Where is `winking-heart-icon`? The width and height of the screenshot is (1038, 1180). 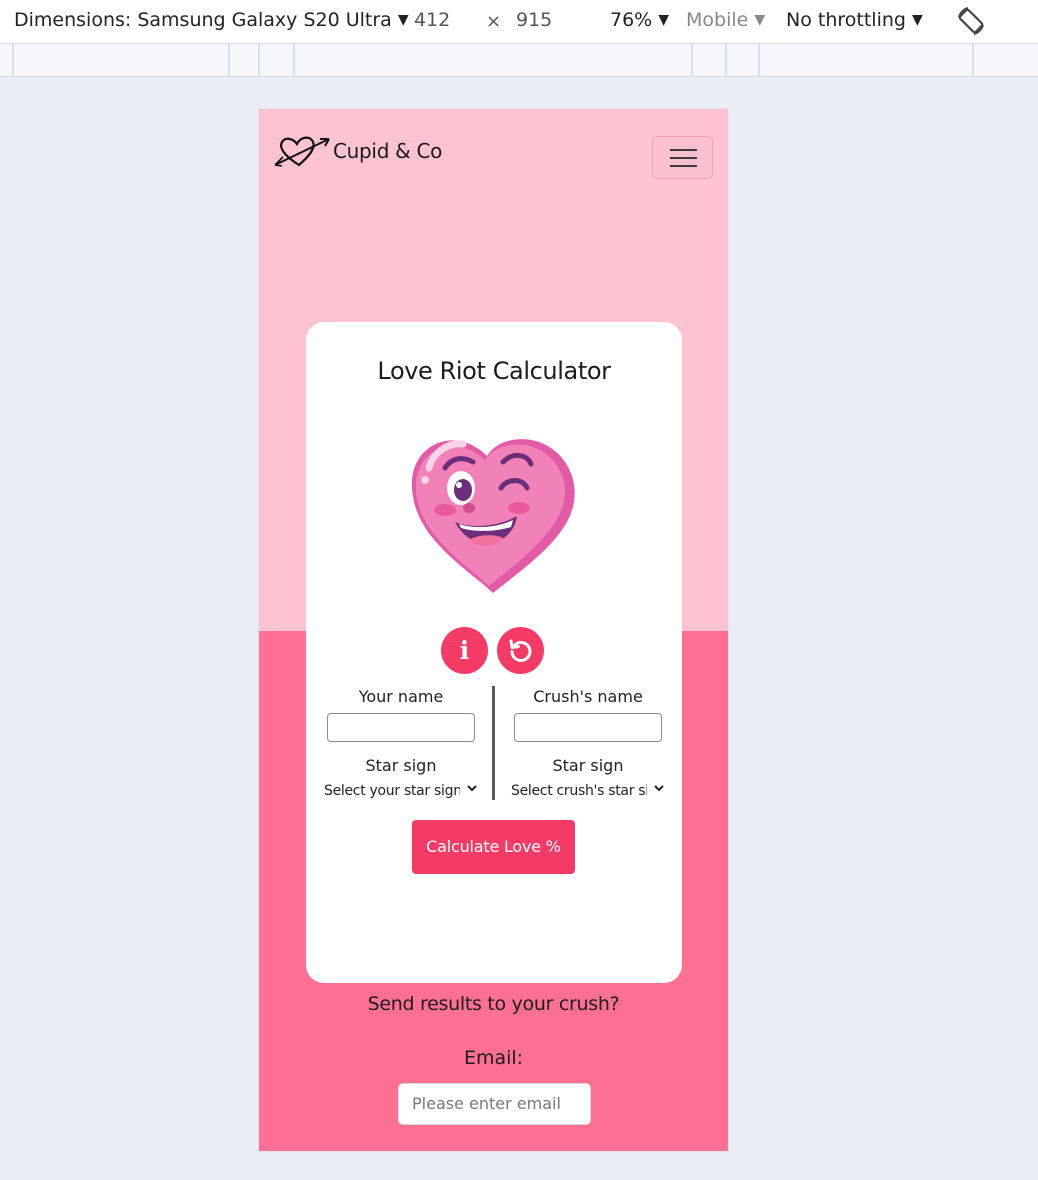 winking-heart-icon is located at coordinates (493, 516).